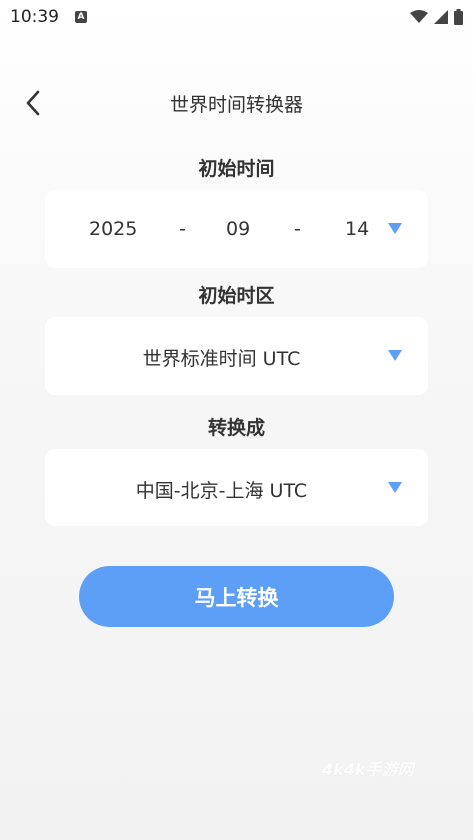  What do you see at coordinates (221, 491) in the screenshot?
I see `target-timezone-value: 中国-北京-上海 UTC` at bounding box center [221, 491].